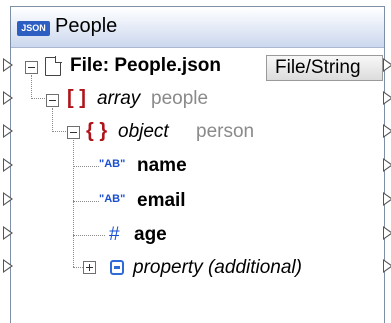 The image size is (391, 323). What do you see at coordinates (8, 233) in the screenshot?
I see `input-port-age` at bounding box center [8, 233].